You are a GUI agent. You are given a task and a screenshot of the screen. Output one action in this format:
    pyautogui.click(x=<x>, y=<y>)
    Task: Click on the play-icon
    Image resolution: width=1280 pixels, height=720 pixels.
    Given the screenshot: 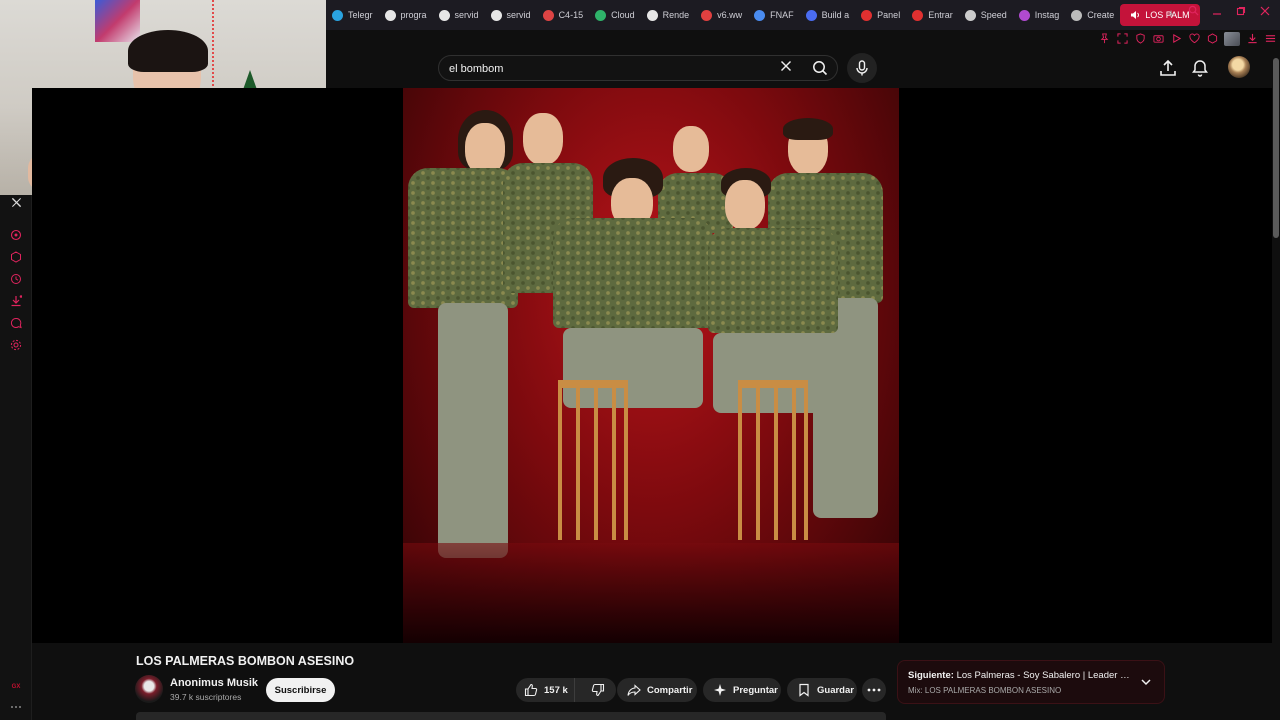 What is the action you would take?
    pyautogui.click(x=1176, y=39)
    